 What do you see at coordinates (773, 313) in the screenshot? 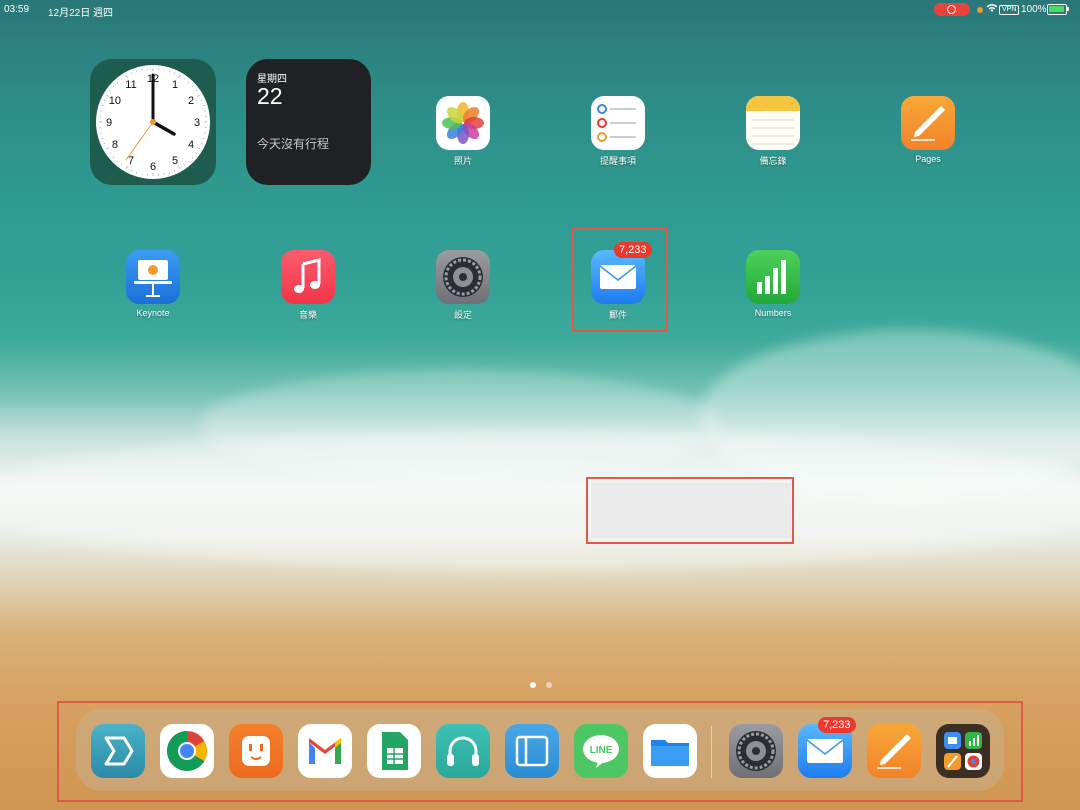
I see `app-label: Numbers` at bounding box center [773, 313].